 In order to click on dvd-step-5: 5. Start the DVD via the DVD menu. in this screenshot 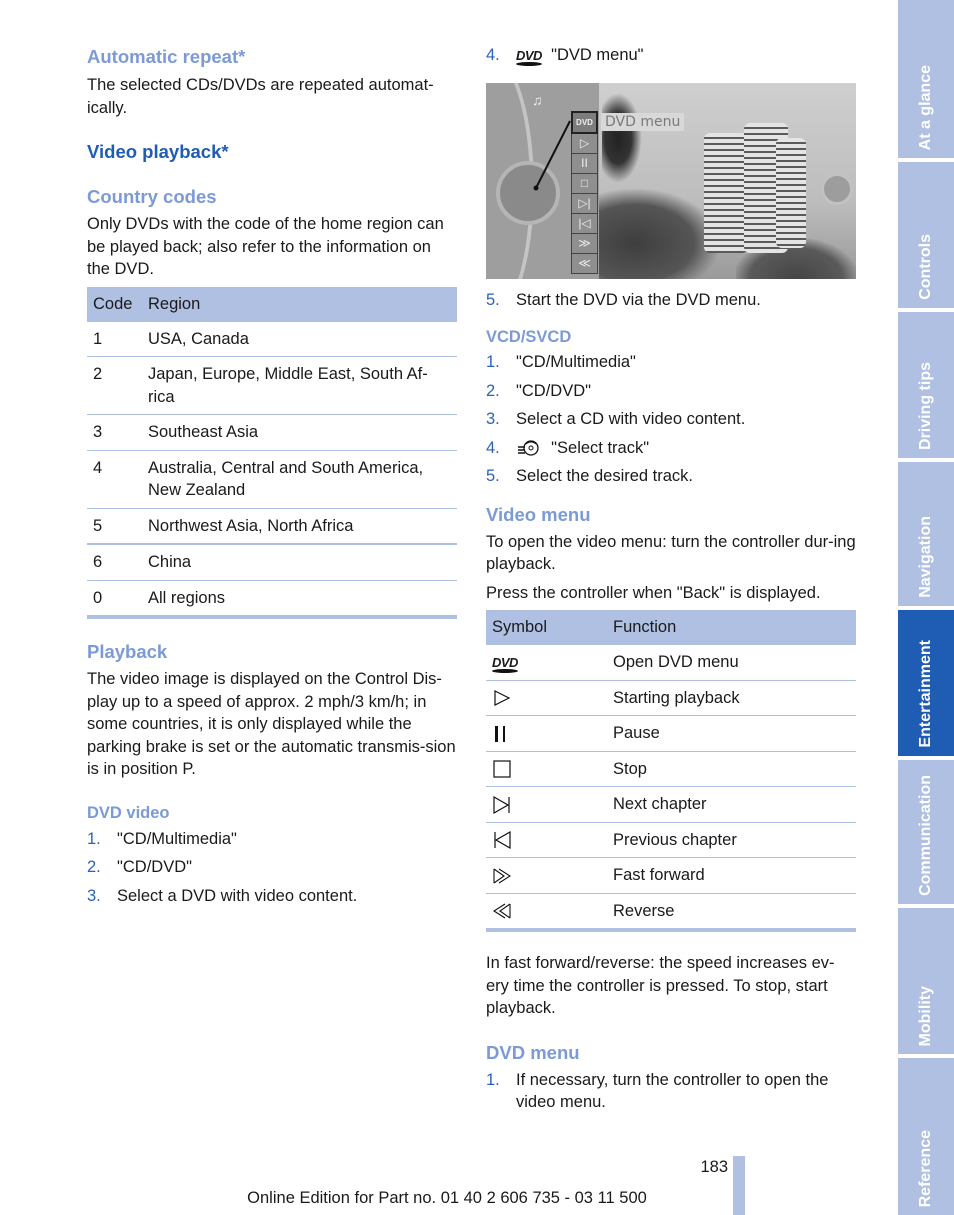, I will do `click(671, 300)`.